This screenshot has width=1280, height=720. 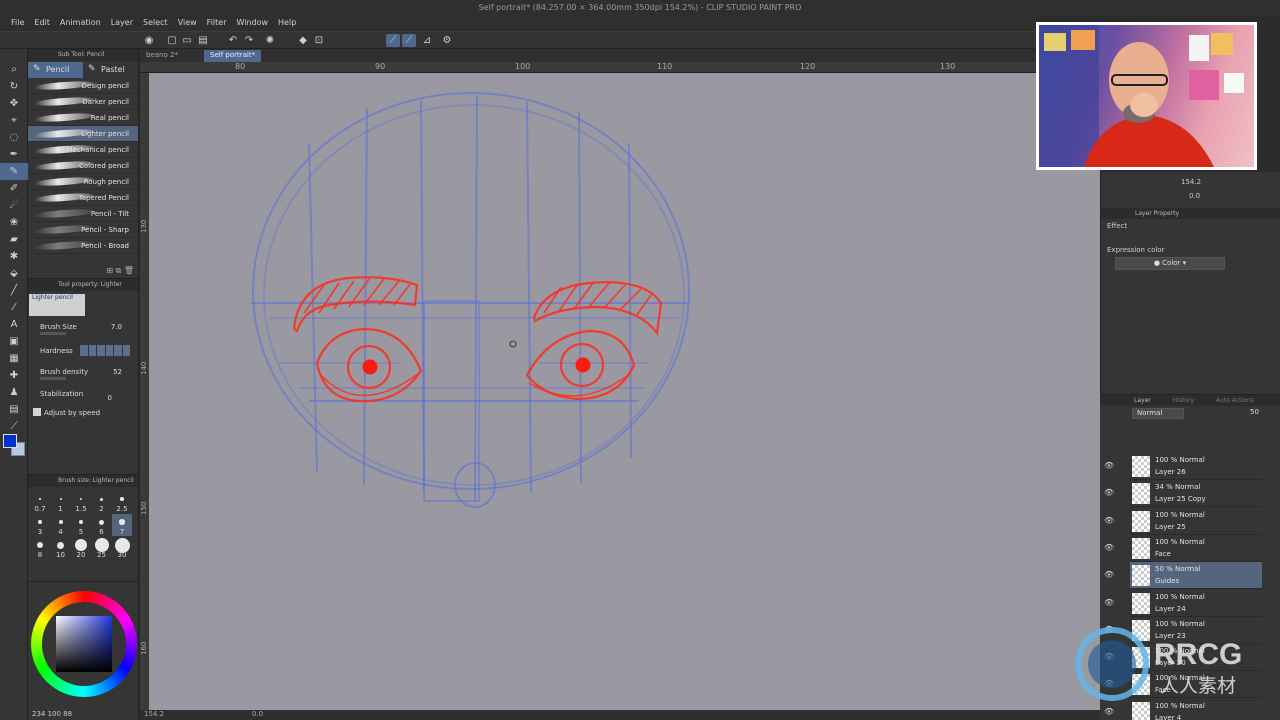 What do you see at coordinates (83, 166) in the screenshot?
I see `brush-colored-pencil: Colored pencil` at bounding box center [83, 166].